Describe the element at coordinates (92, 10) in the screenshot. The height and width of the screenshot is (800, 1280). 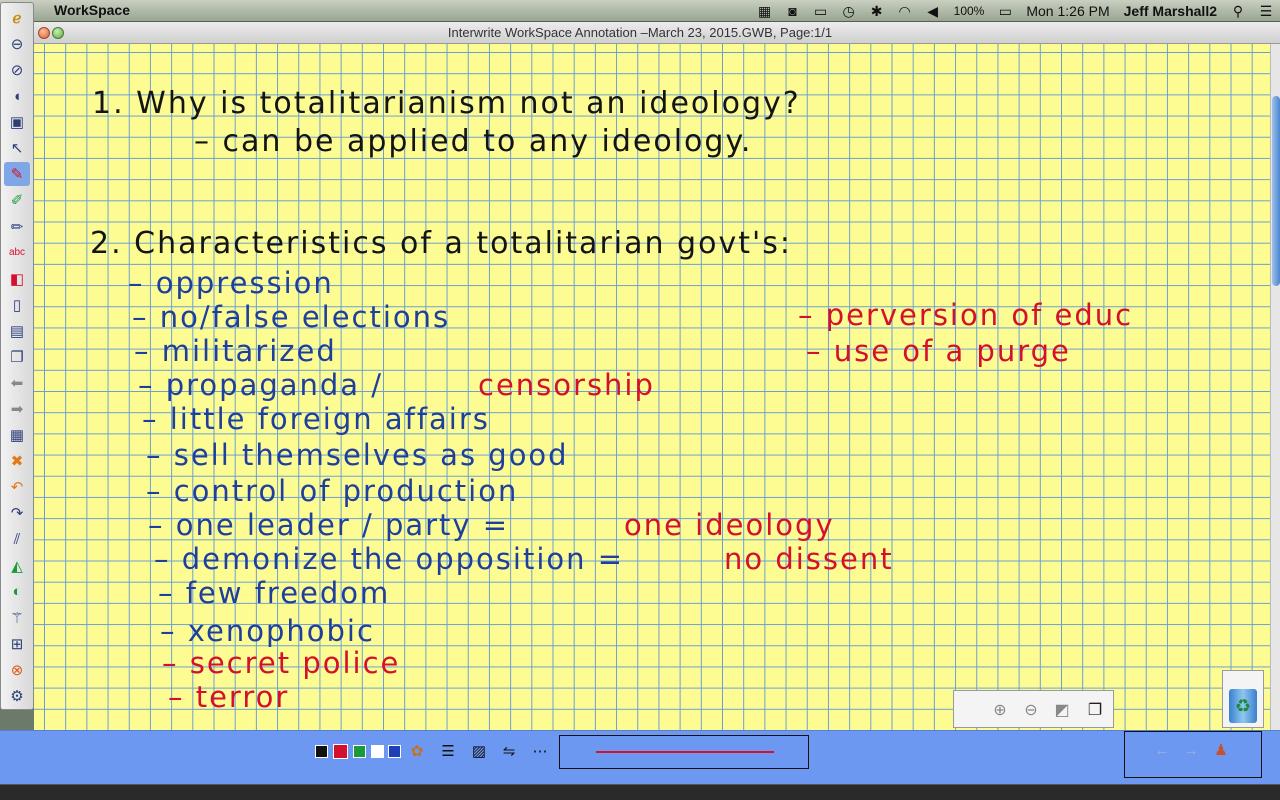
I see `app-name: WorkSpace` at that location.